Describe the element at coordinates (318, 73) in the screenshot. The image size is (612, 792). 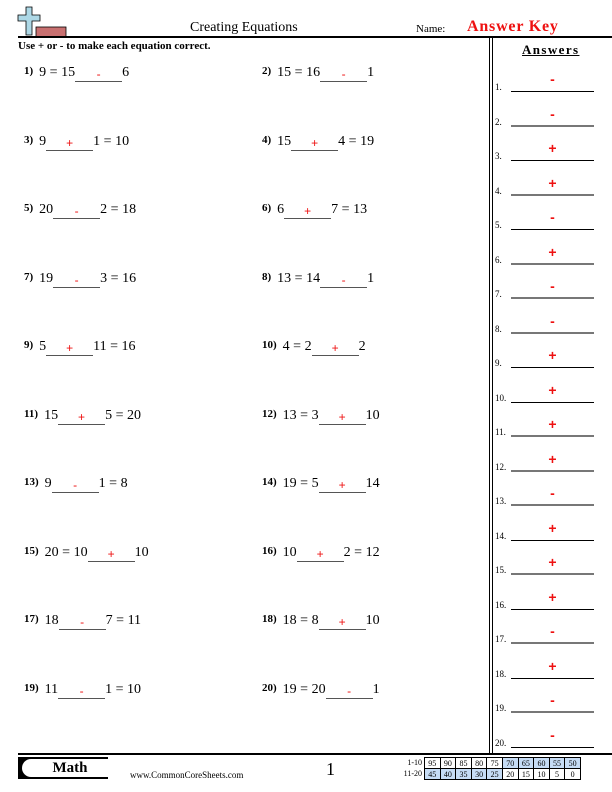
I see `problem-2: 2) 15 = 16-1` at that location.